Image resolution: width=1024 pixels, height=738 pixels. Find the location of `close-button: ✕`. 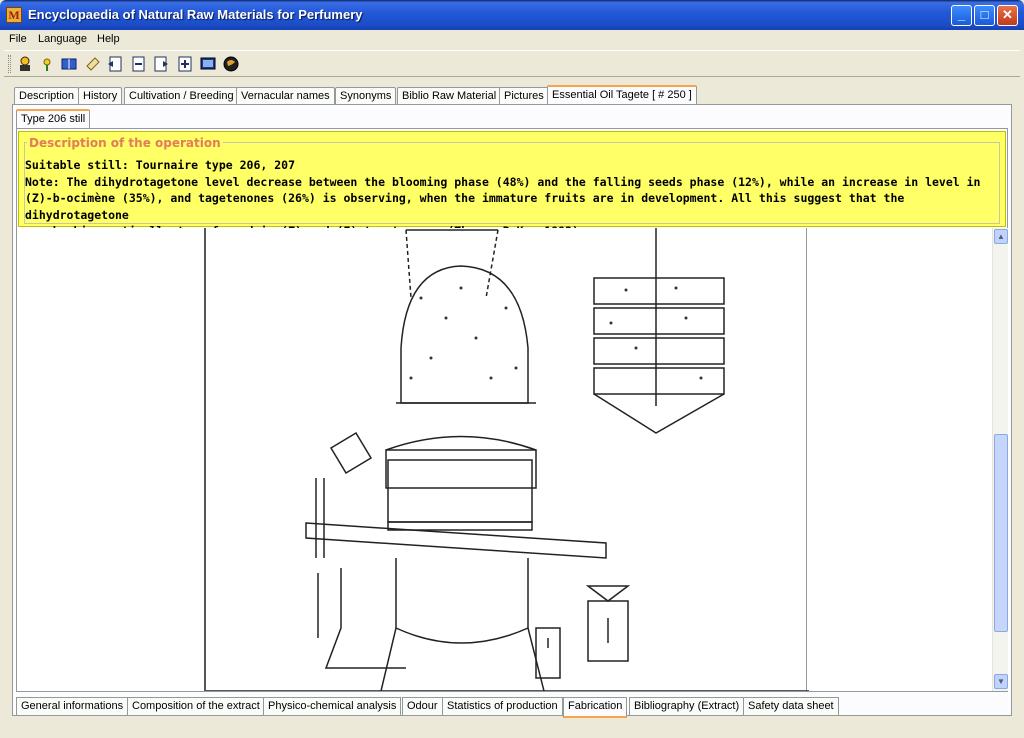

close-button: ✕ is located at coordinates (1007, 15).